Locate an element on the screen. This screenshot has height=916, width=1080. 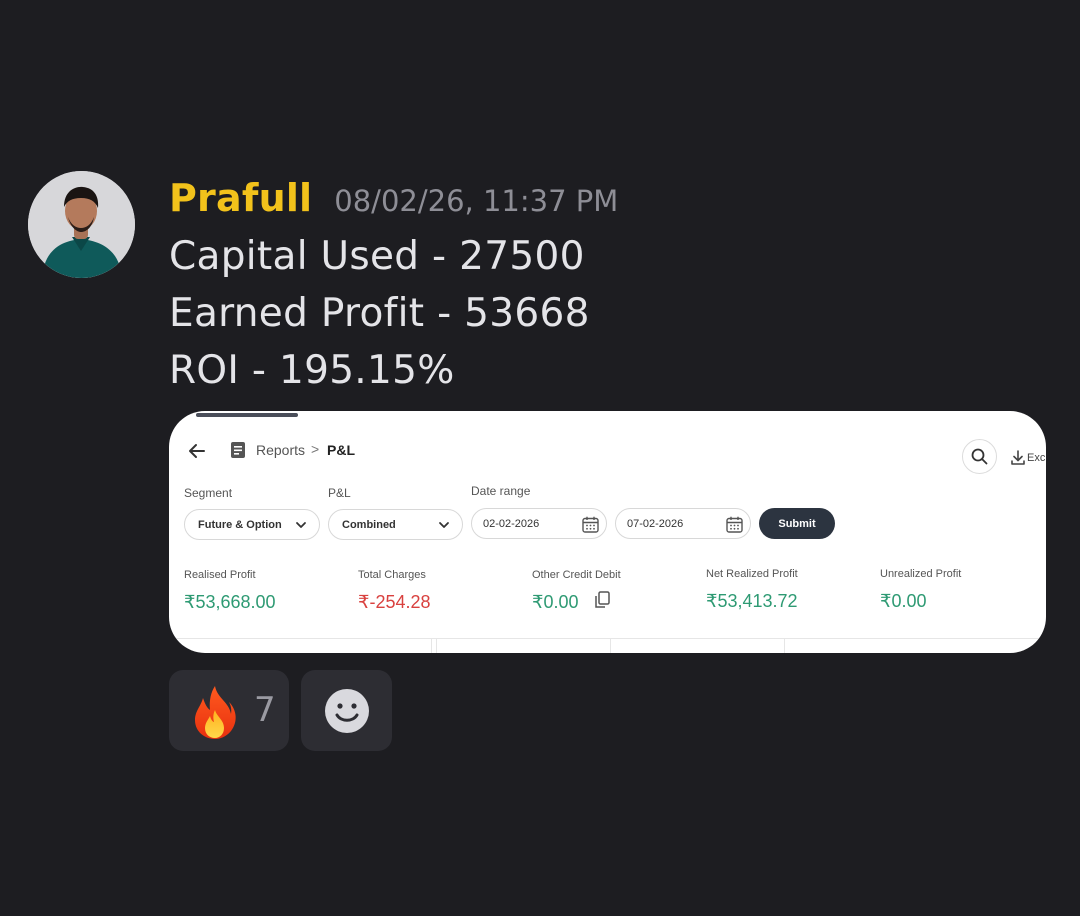
breadcrumb-reports: Reports is located at coordinates (281, 450).